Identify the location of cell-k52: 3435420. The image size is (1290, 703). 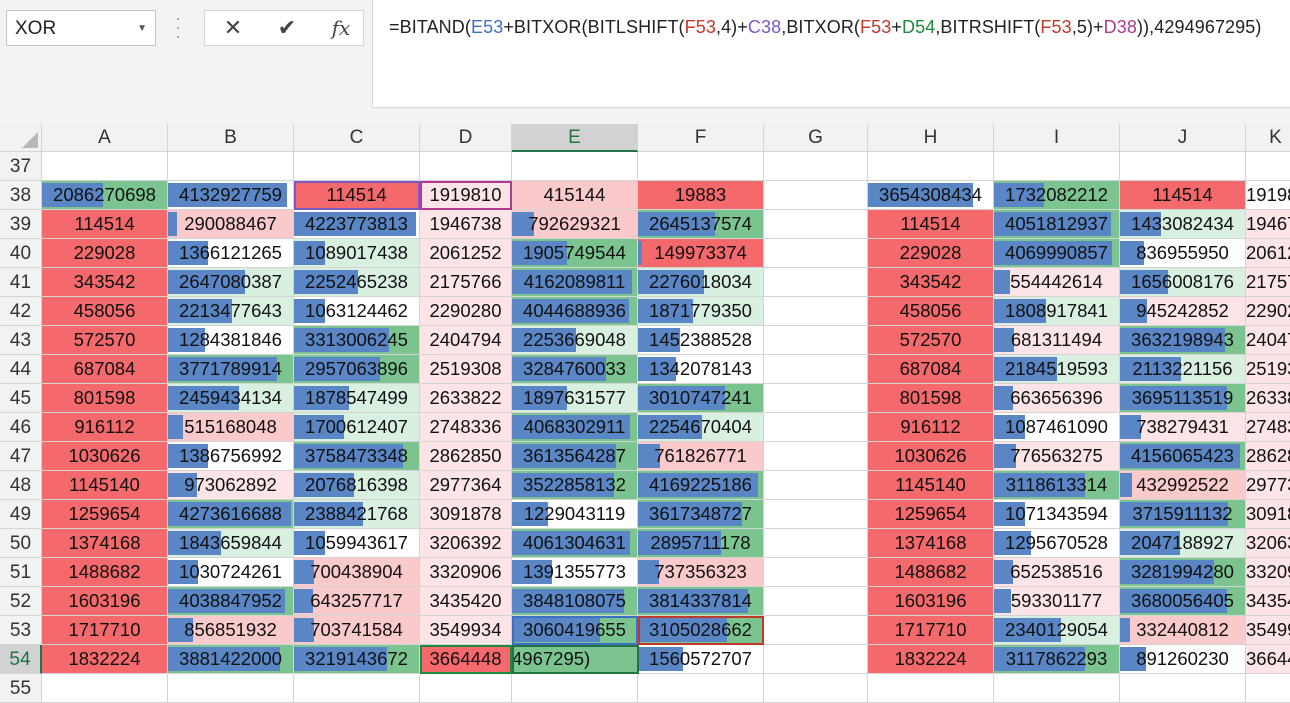
(1268, 601).